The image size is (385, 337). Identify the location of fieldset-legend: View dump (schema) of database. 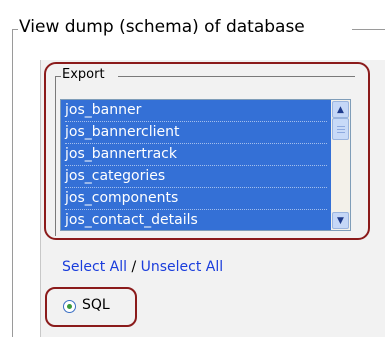
(162, 27).